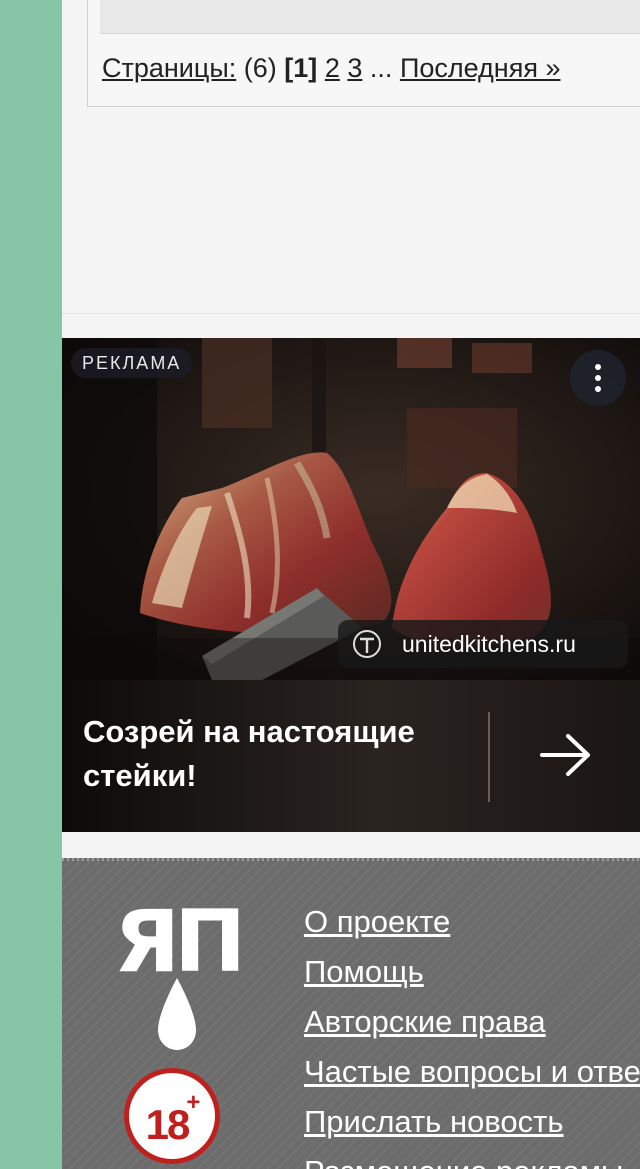 The width and height of the screenshot is (640, 1169). I want to click on ad-domain-text: unitedkitchens.ru, so click(489, 644).